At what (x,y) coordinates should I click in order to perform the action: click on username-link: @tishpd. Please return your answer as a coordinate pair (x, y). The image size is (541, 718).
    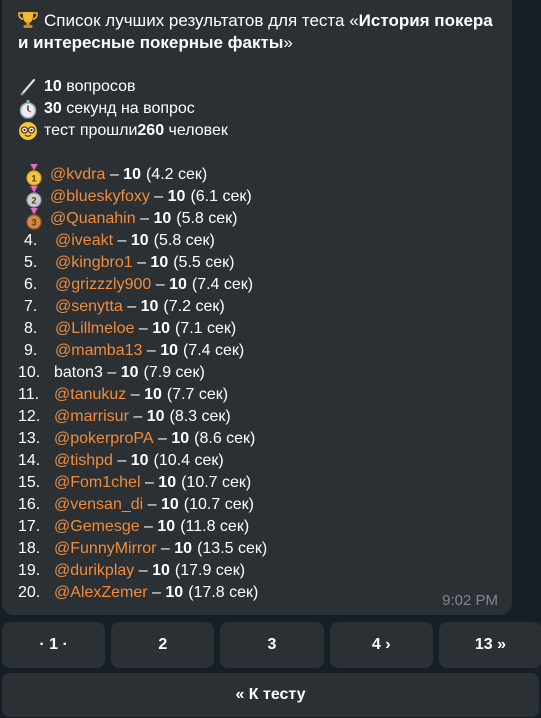
    Looking at the image, I should click on (83, 461).